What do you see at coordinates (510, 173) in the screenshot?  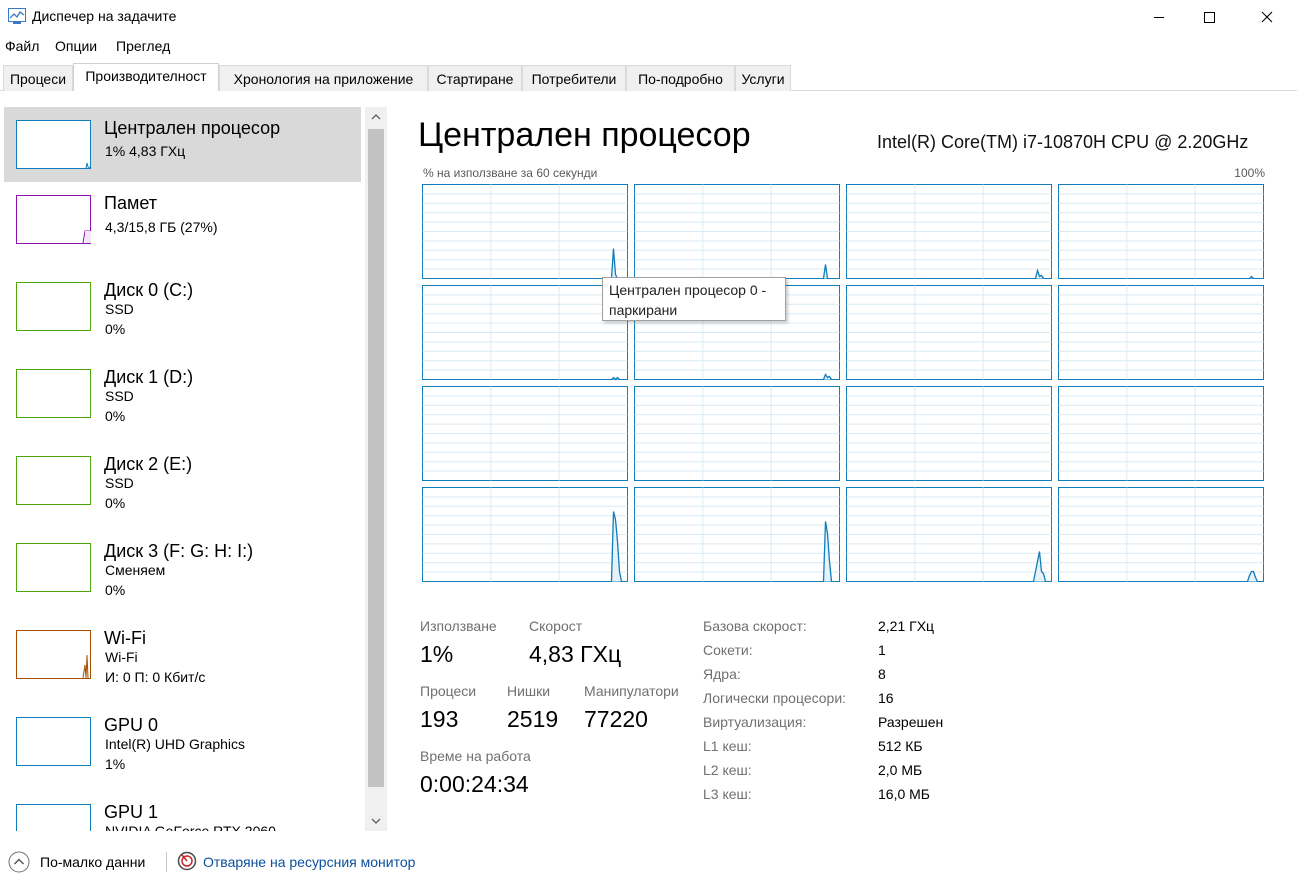 I see `graph-caption: % на използване за 60 секунди` at bounding box center [510, 173].